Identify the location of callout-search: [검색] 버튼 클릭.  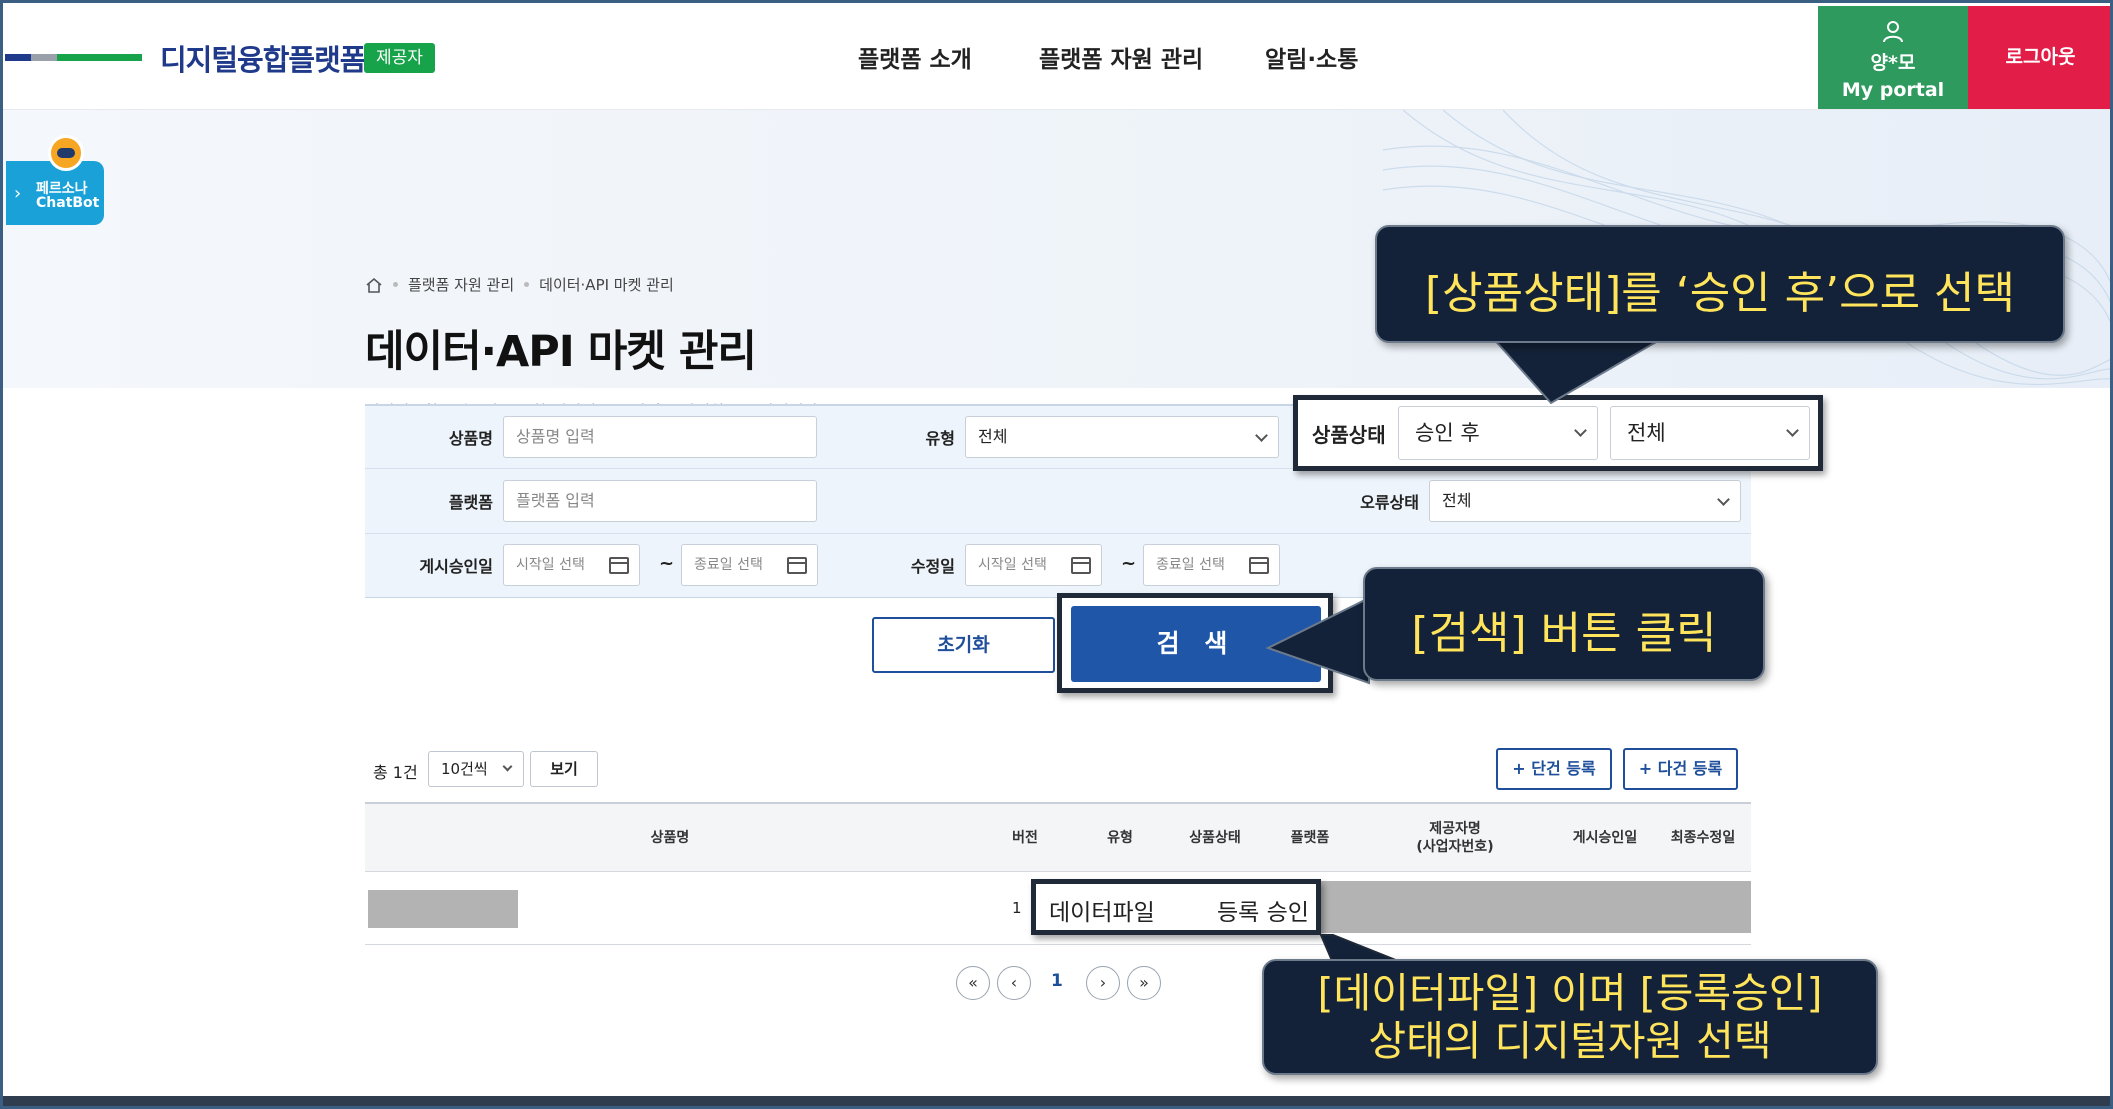
(1564, 624).